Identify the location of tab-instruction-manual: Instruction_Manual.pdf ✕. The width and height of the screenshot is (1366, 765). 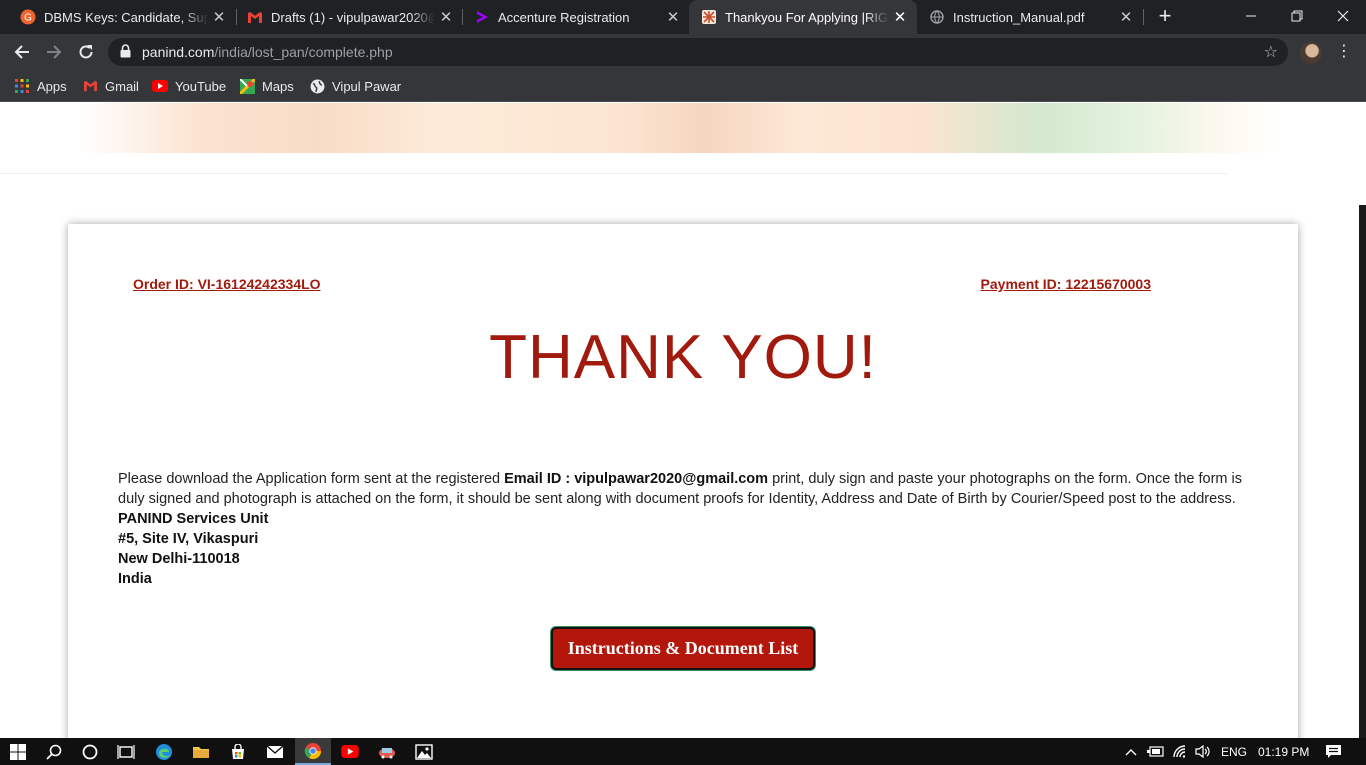
(1030, 17).